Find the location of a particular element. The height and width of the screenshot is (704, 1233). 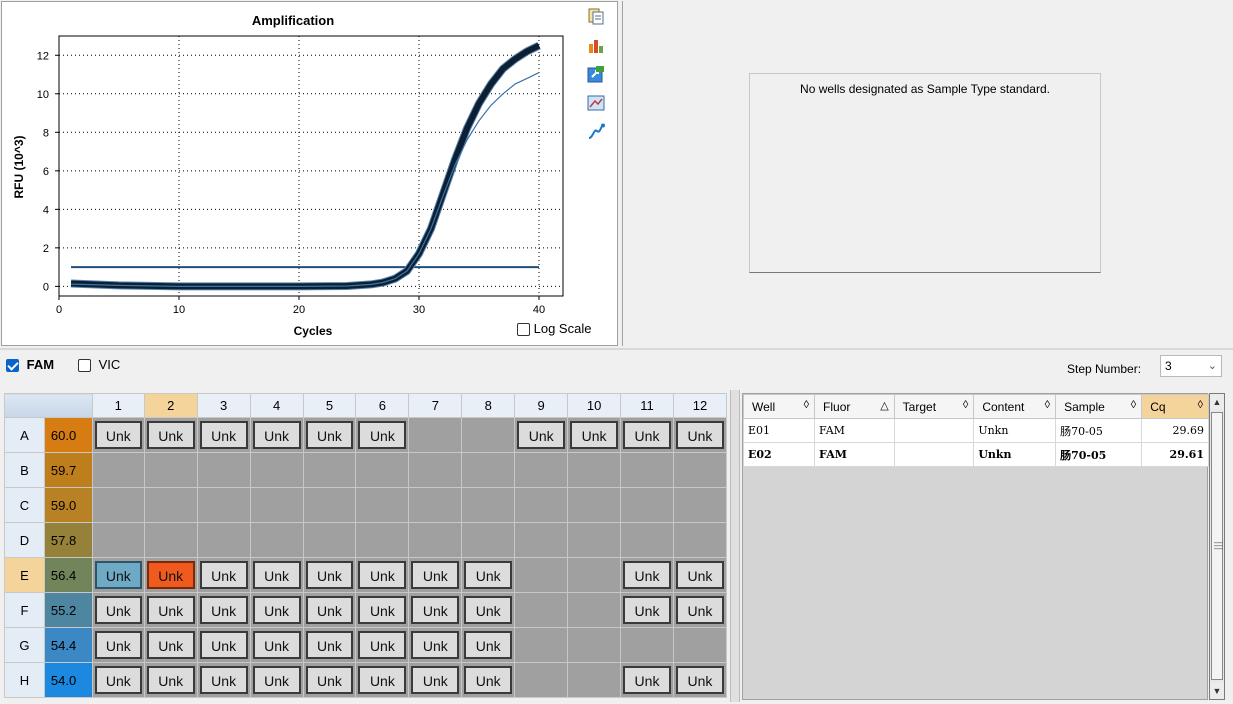

plate-column-header: 12 is located at coordinates (700, 405).